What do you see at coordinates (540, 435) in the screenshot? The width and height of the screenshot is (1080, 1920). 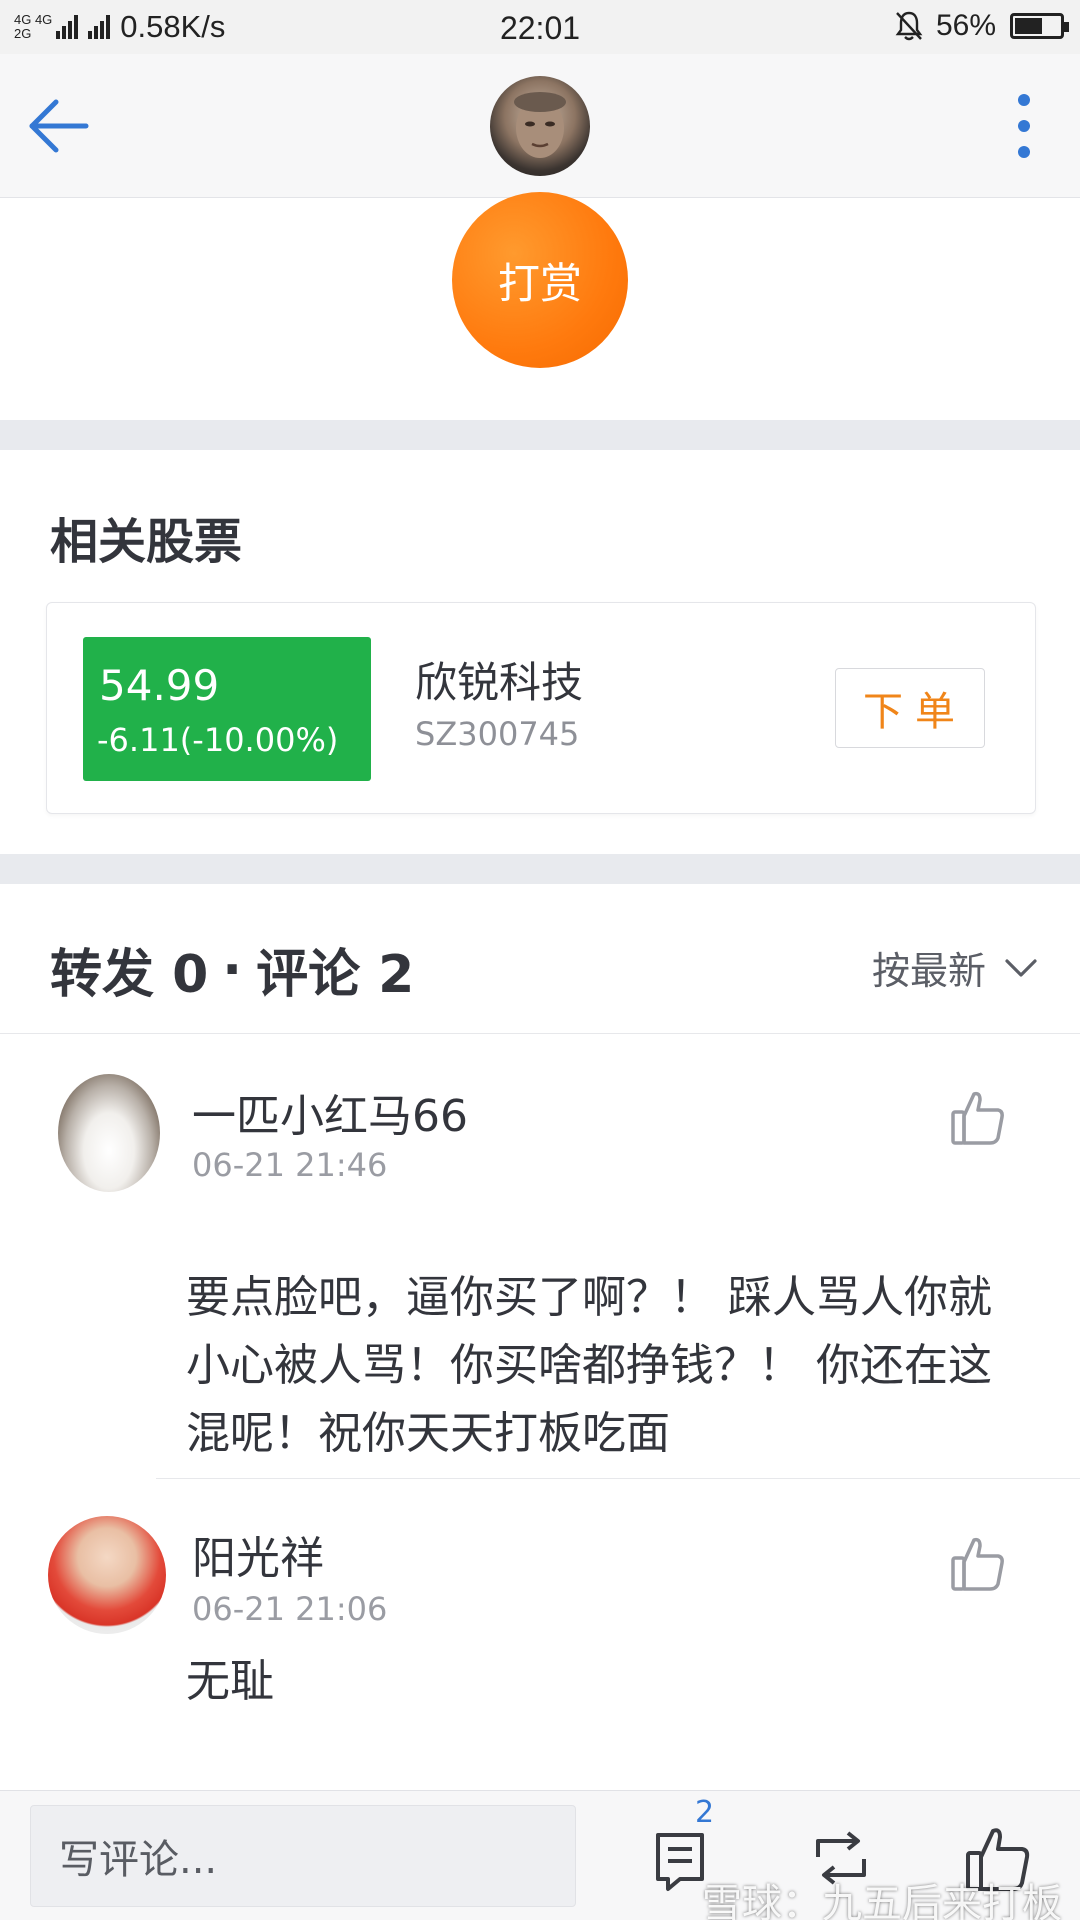 I see `section-gap` at bounding box center [540, 435].